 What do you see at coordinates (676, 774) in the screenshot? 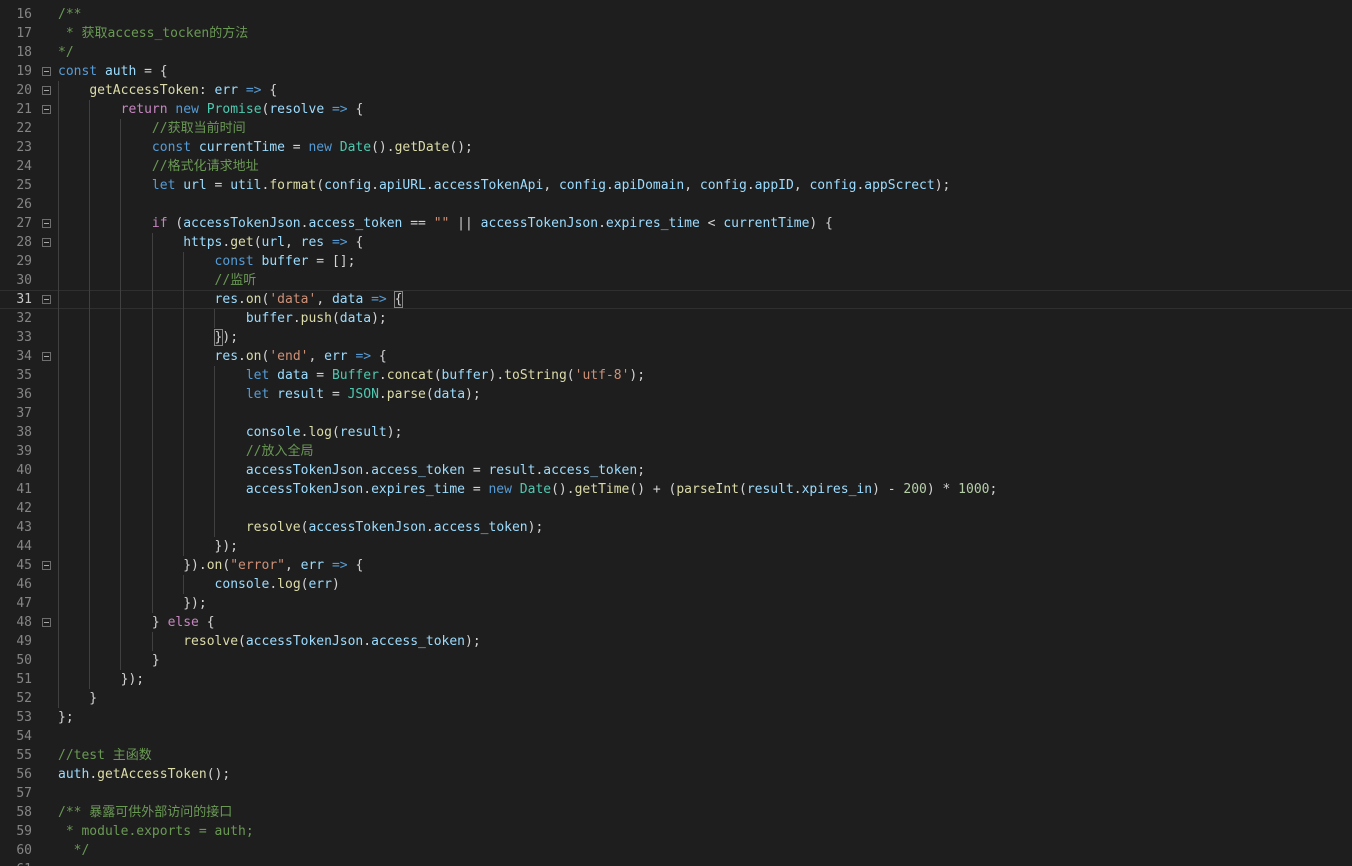
I see `code-line: 56 auth.getAccessToken();` at bounding box center [676, 774].